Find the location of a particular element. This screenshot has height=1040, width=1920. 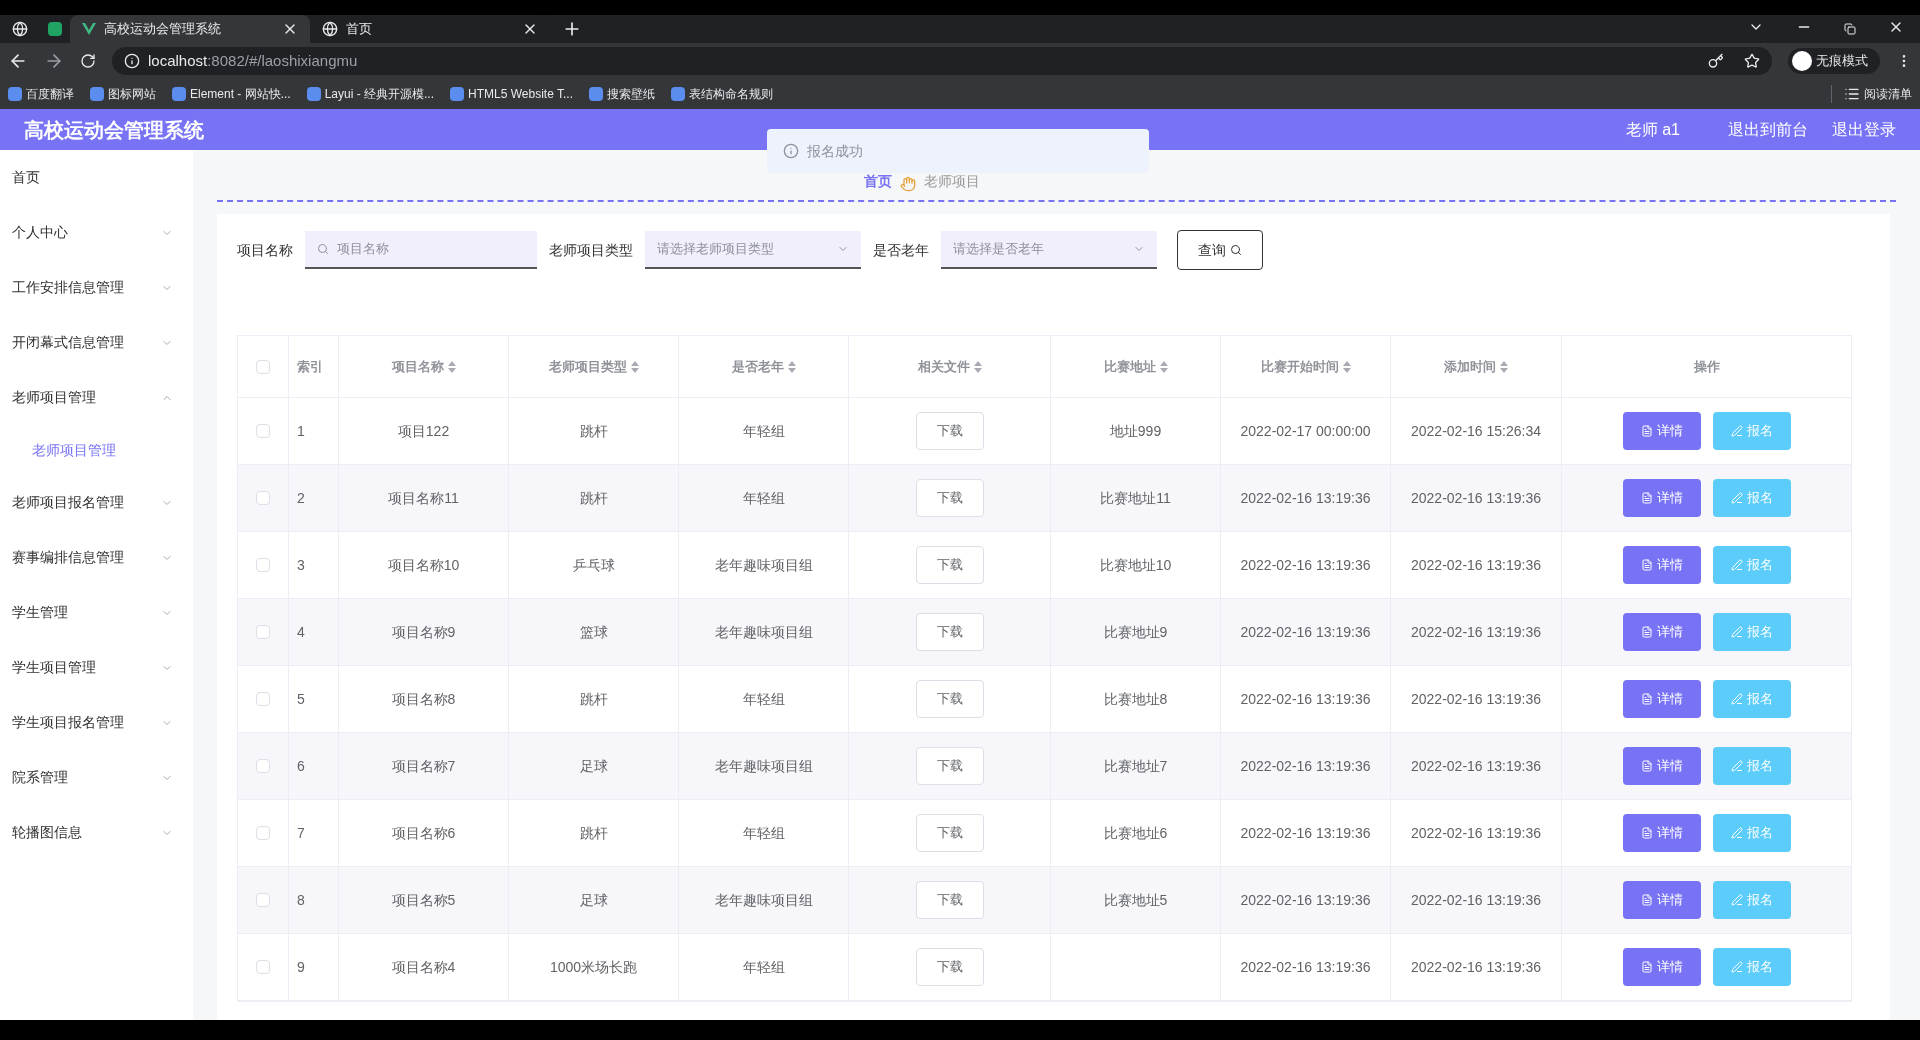

search-icon is located at coordinates (323, 249).